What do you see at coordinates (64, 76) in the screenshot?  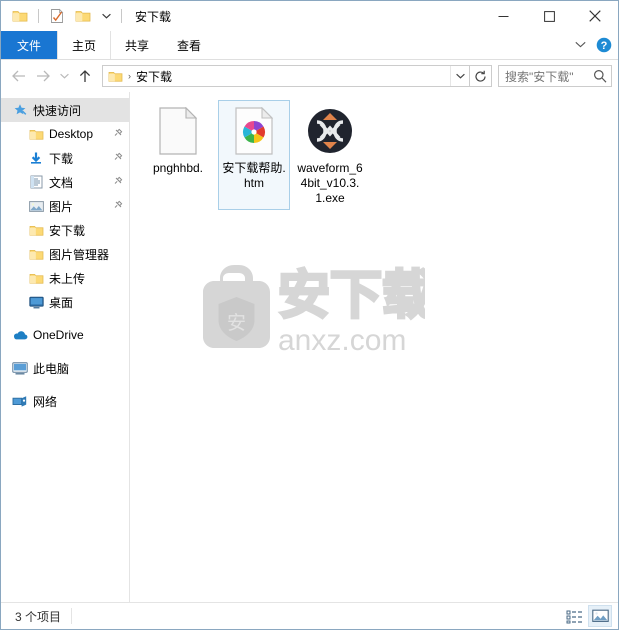 I see `recent-locations-chevron-down-icon` at bounding box center [64, 76].